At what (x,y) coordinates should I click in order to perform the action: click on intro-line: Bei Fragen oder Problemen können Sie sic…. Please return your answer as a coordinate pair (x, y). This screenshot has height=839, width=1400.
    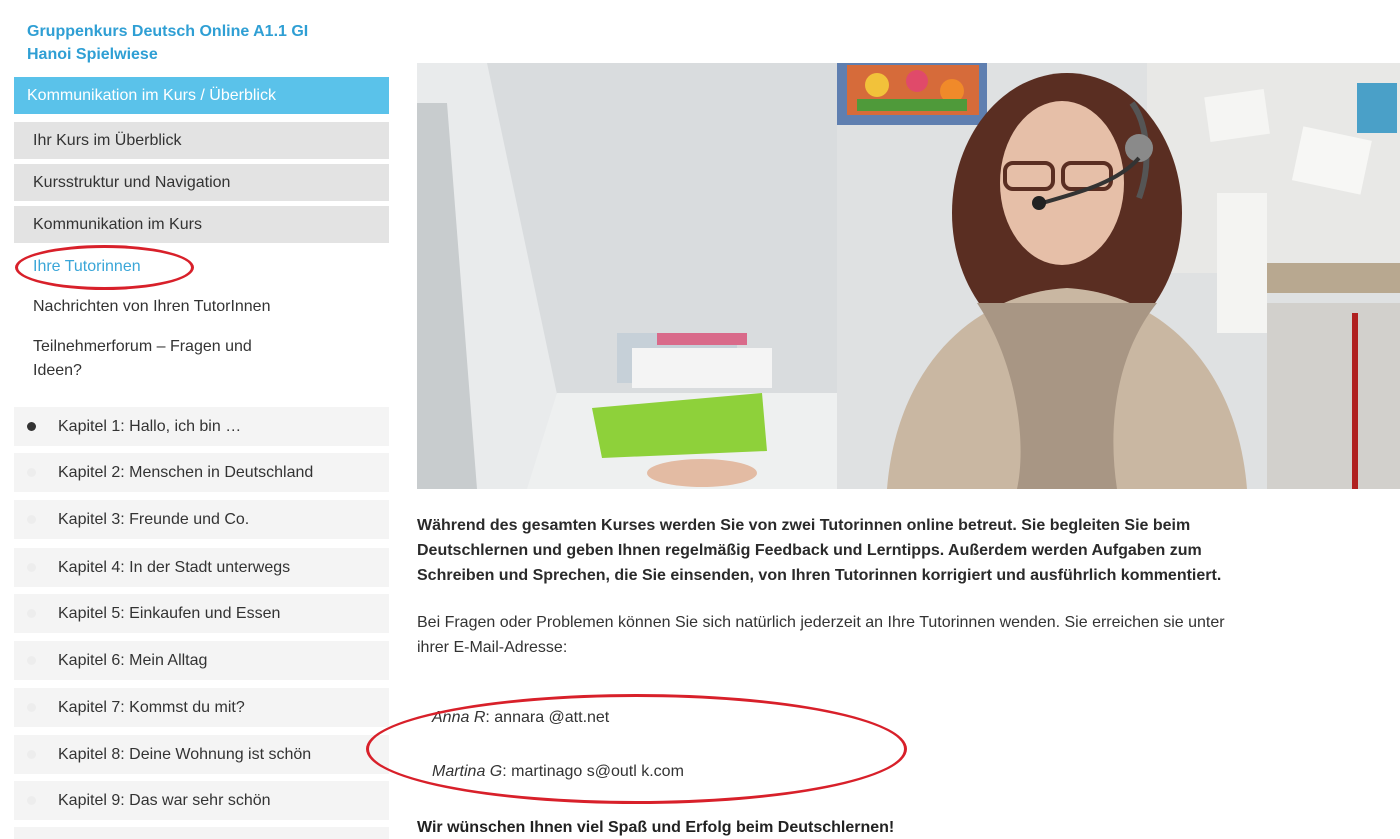
    Looking at the image, I should click on (821, 622).